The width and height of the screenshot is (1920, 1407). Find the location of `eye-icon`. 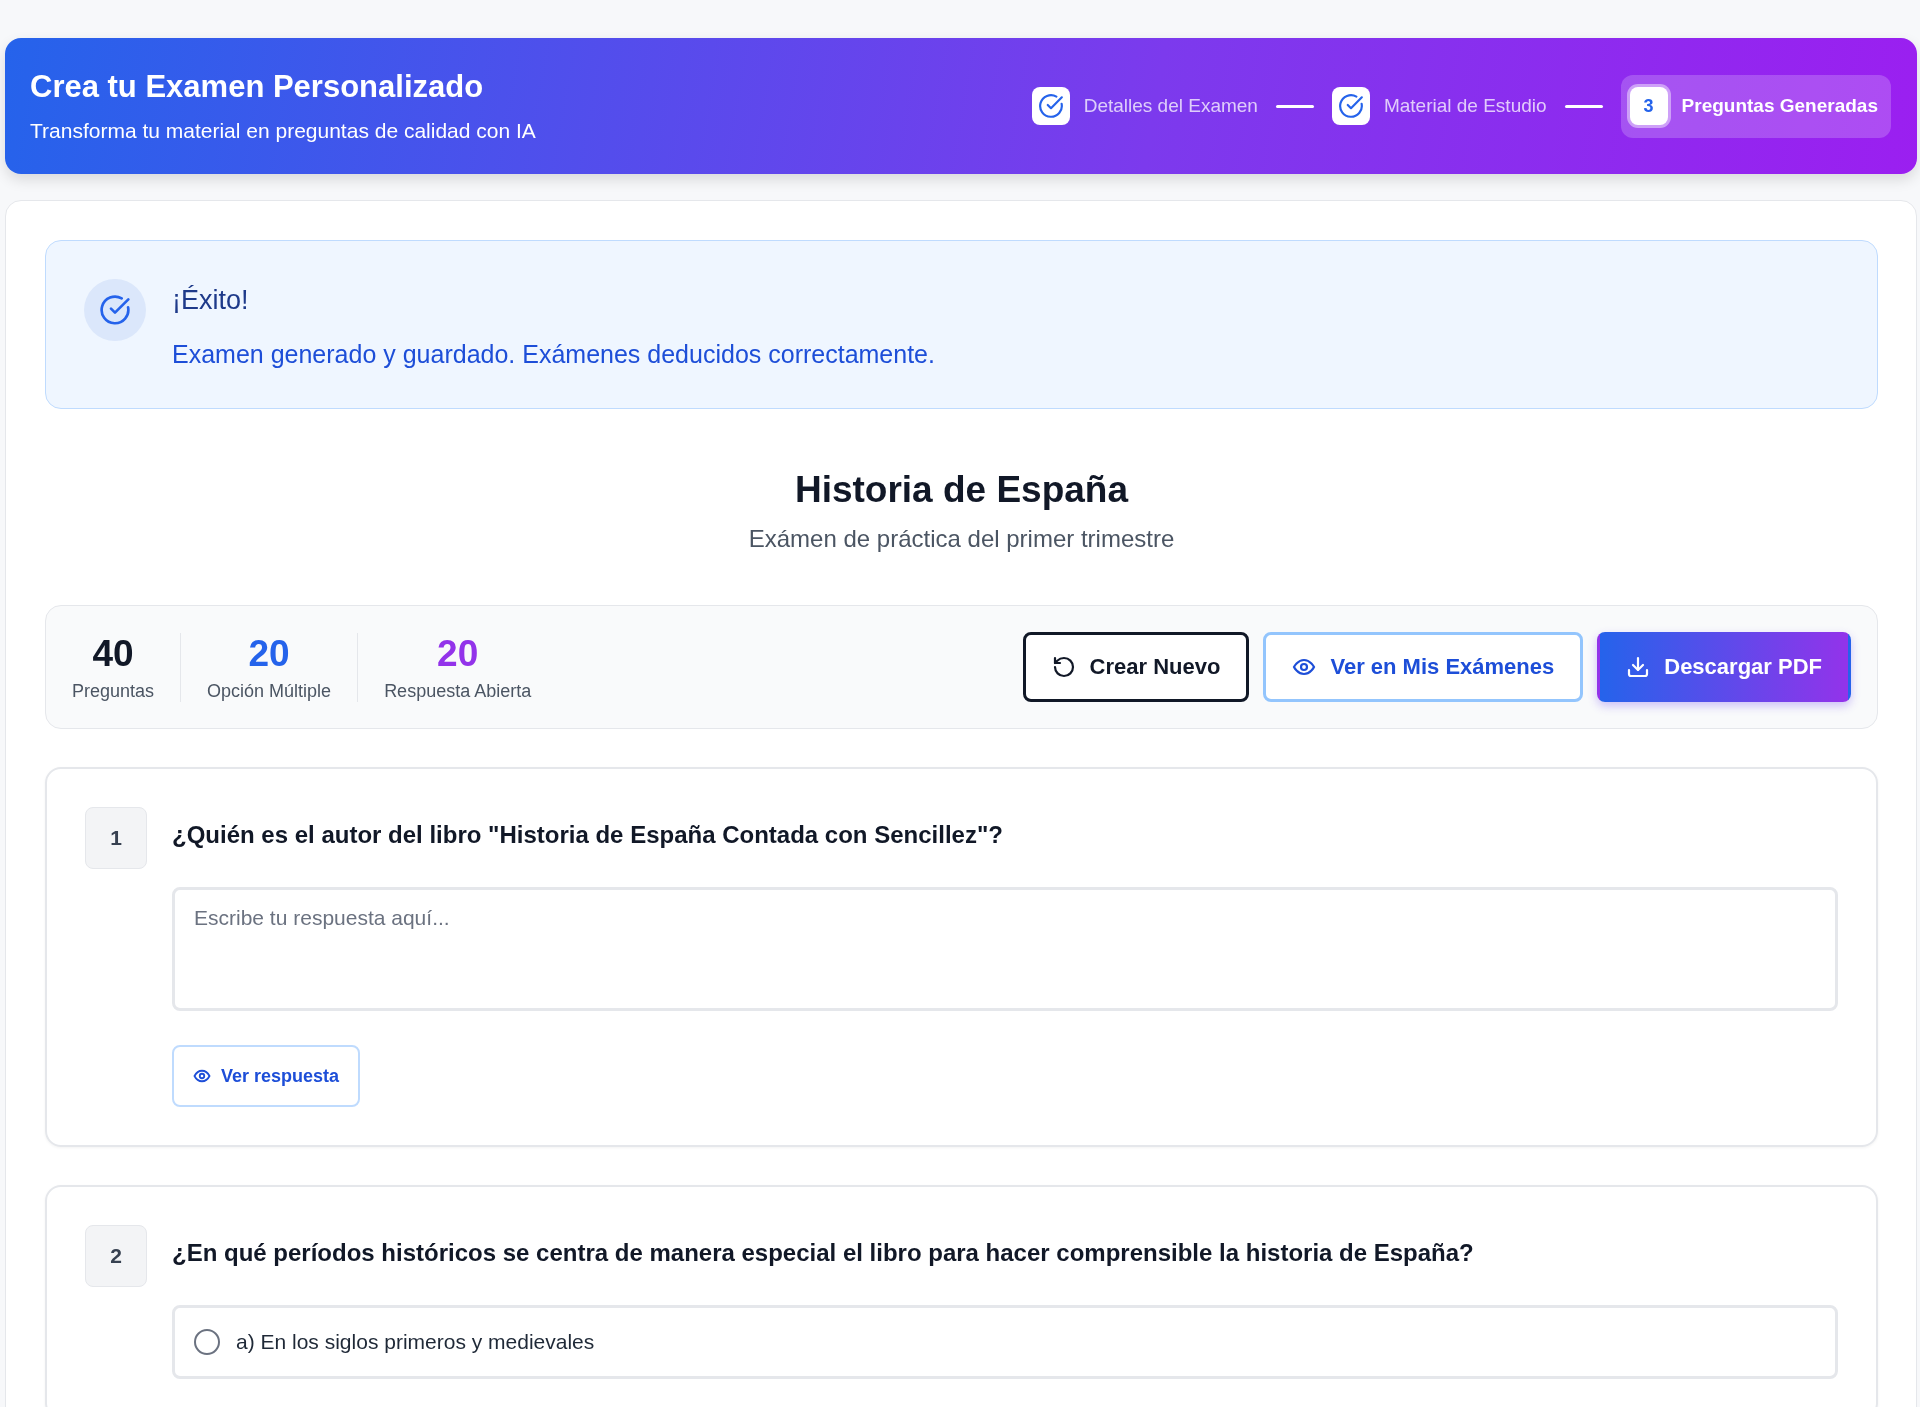

eye-icon is located at coordinates (202, 1076).